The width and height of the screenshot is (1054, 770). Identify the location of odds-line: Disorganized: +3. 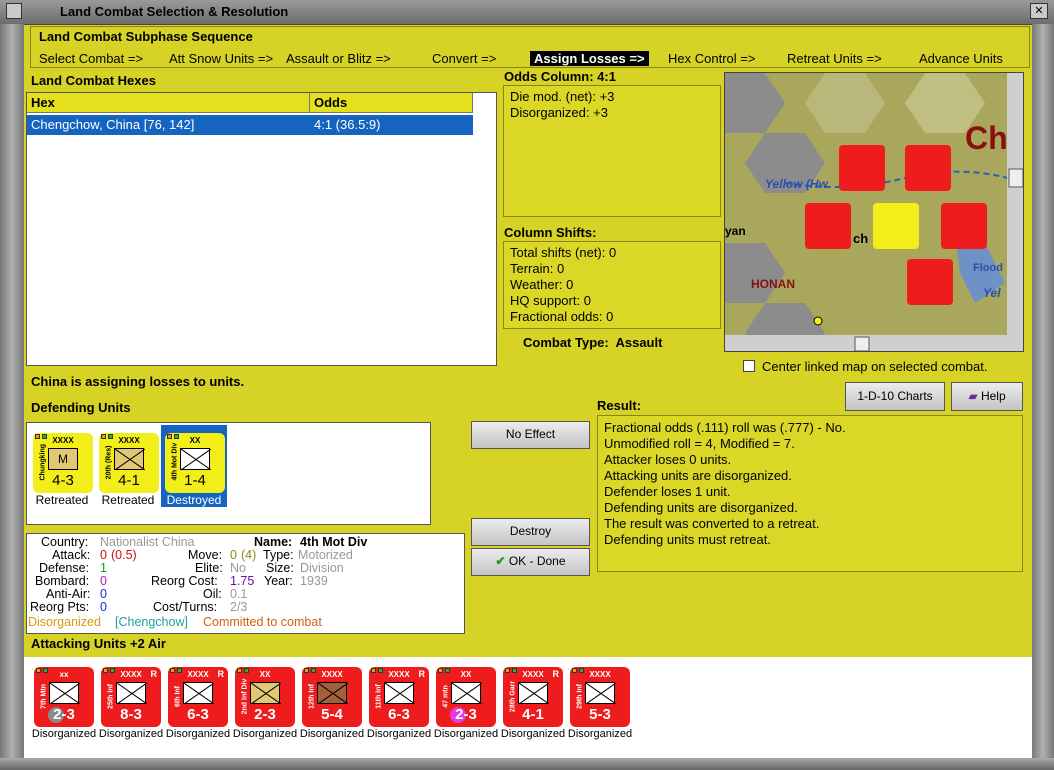
(559, 112).